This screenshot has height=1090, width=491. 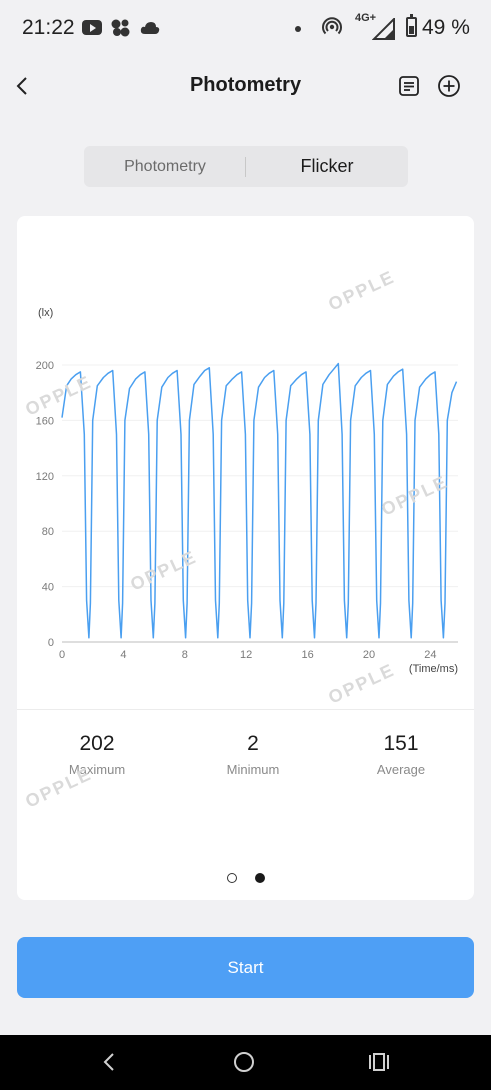 What do you see at coordinates (260, 878) in the screenshot?
I see `page-indicator-dot-active` at bounding box center [260, 878].